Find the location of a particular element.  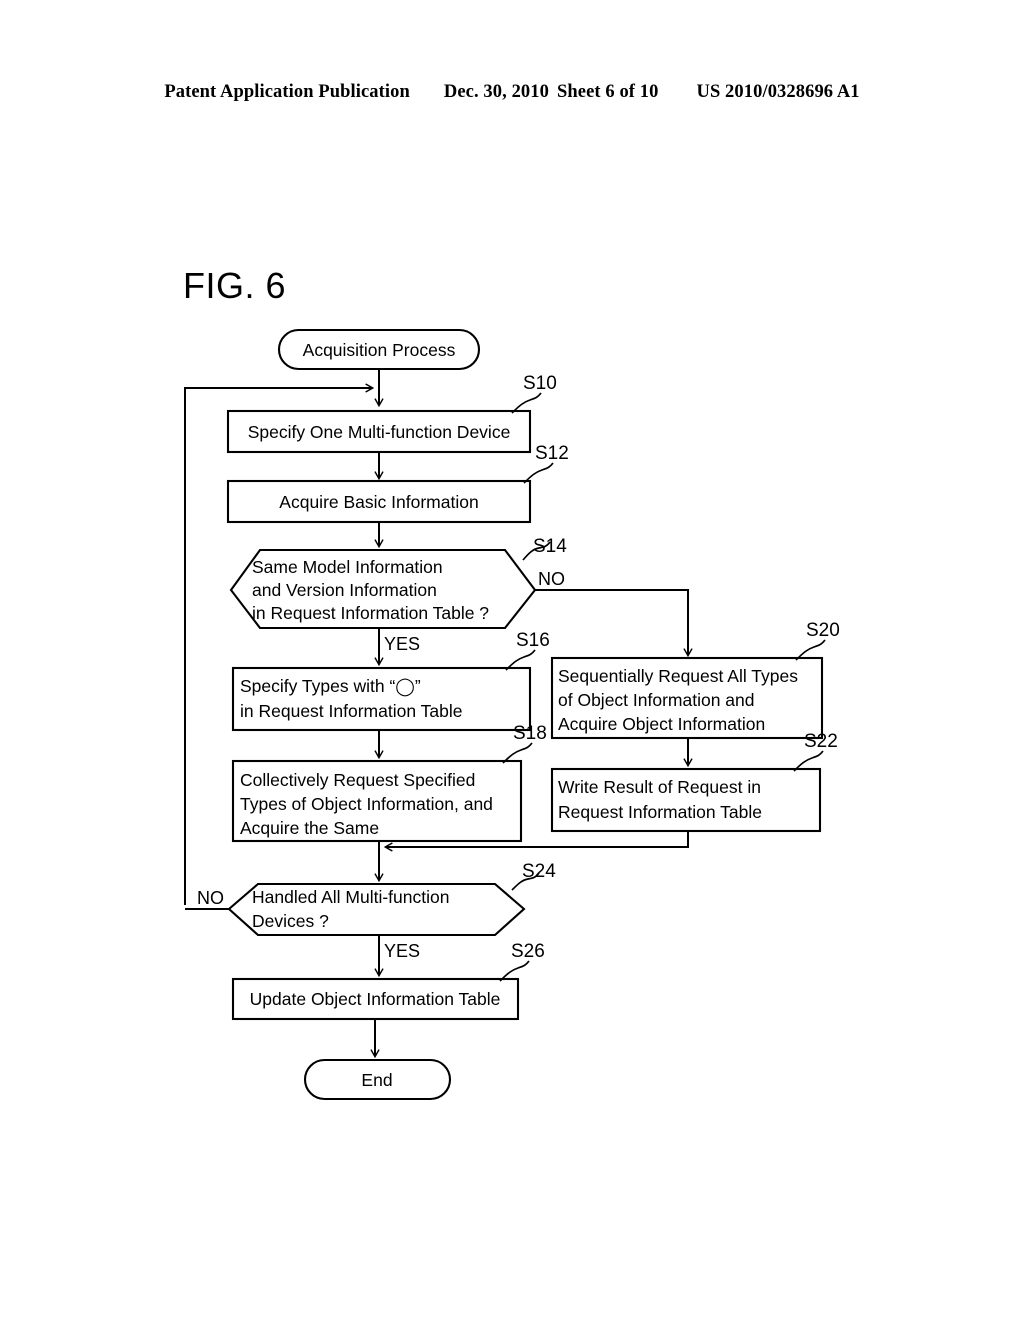

node-s14-line-3: in Request Information Table ? is located at coordinates (370, 613).